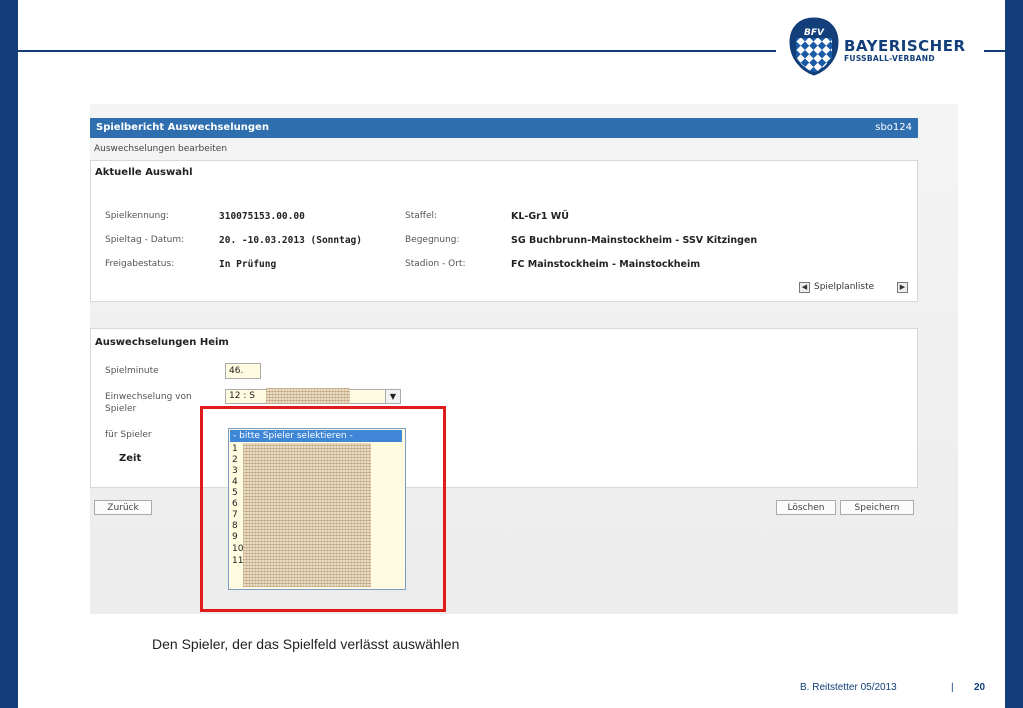  What do you see at coordinates (397, 51) in the screenshot?
I see `header-rule` at bounding box center [397, 51].